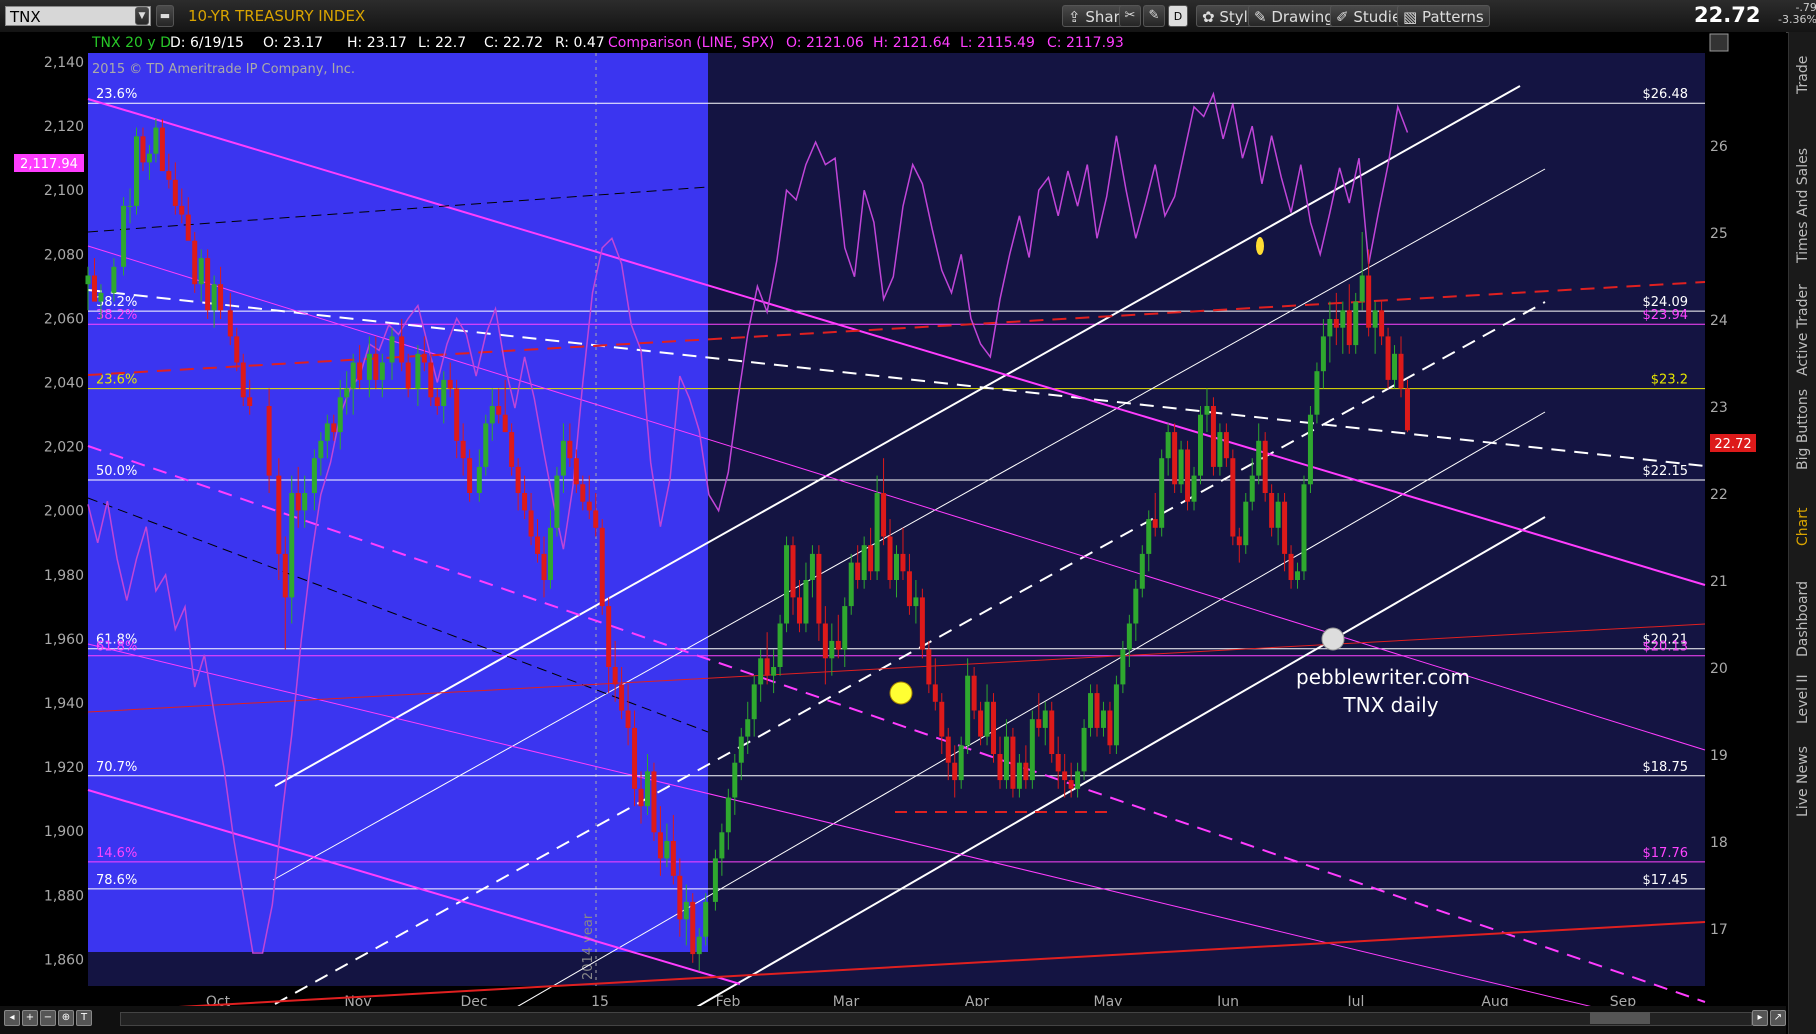 This screenshot has width=1816, height=1034. Describe the element at coordinates (30, 1018) in the screenshot. I see `zoom-in-icon: +` at that location.